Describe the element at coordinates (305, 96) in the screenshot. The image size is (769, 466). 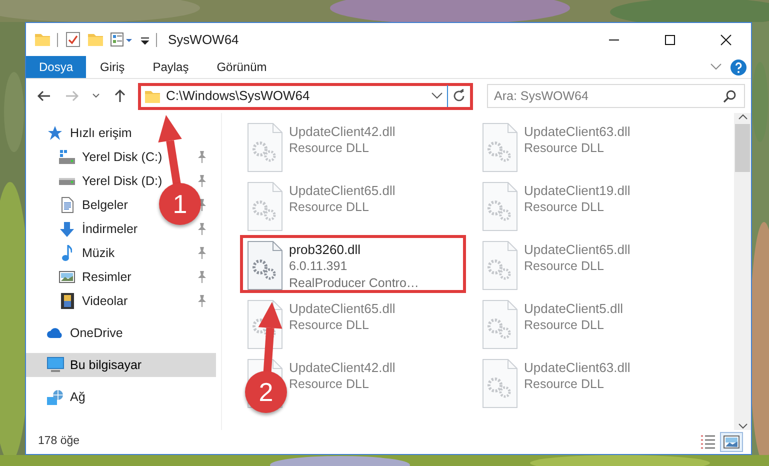
I see `address-field: C:\Windows\SysWOW64` at that location.